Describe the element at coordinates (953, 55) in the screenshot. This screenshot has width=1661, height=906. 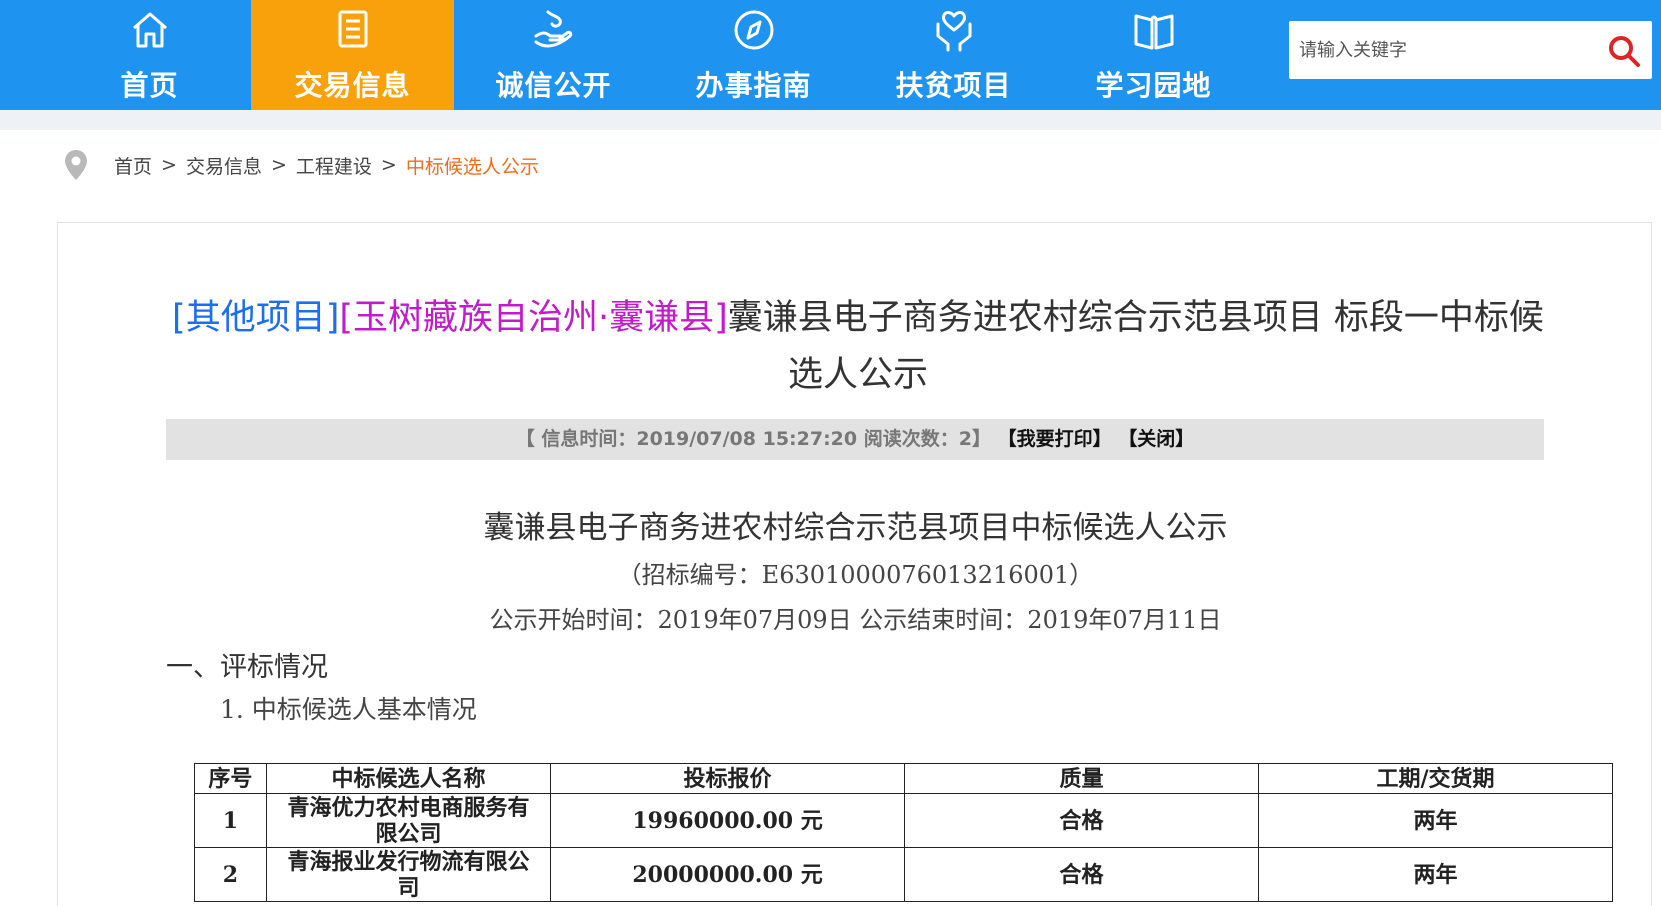
I see `nav-item-poverty: 扶贫项目` at that location.